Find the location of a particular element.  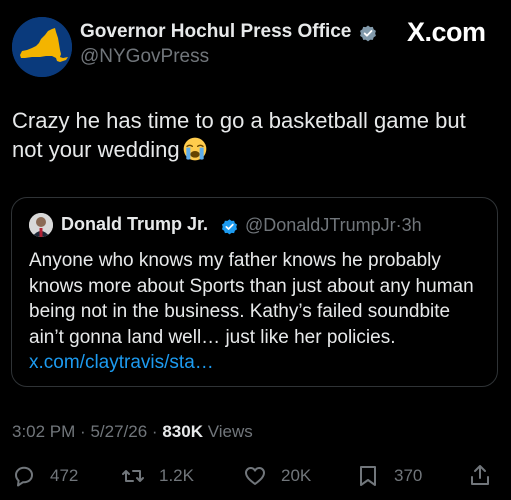

heart-icon is located at coordinates (255, 476).